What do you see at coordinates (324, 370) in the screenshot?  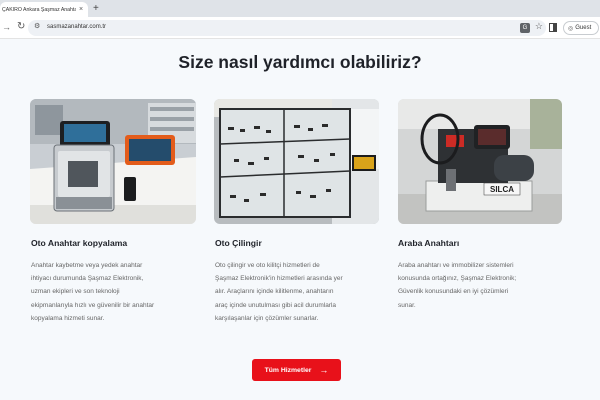 I see `arrow-right-icon: →` at bounding box center [324, 370].